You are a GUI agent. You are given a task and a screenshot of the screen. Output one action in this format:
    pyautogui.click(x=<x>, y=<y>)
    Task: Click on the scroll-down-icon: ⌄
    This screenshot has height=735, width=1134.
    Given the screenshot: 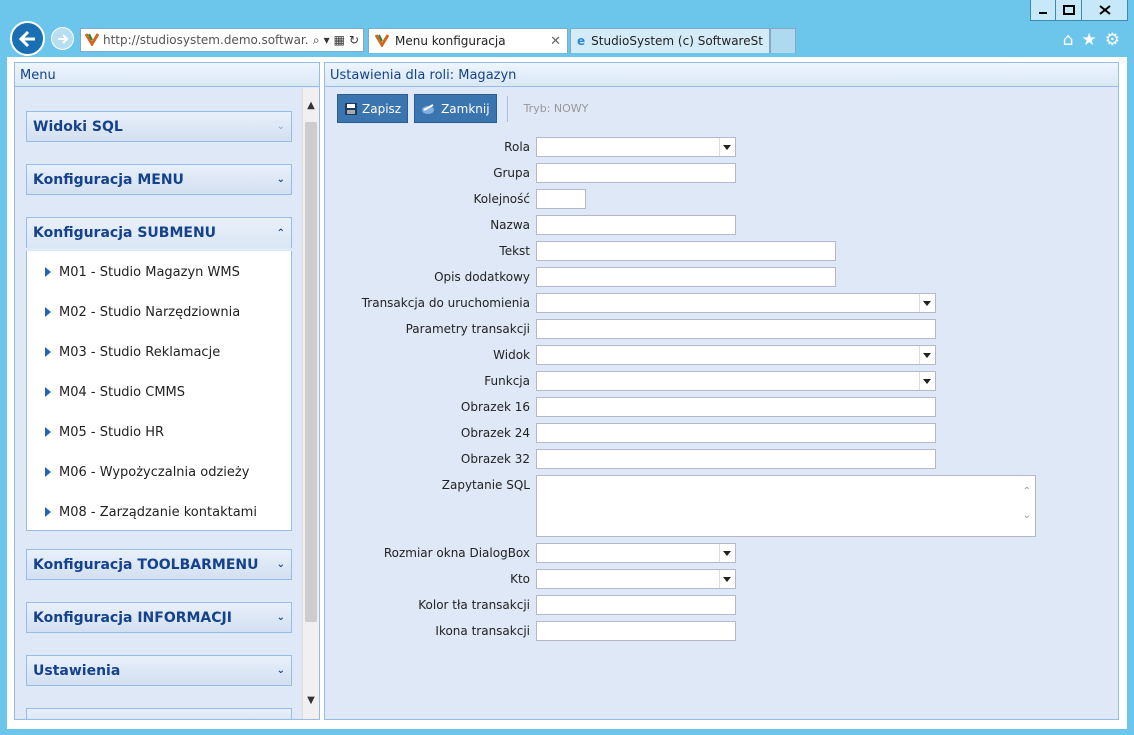 What is the action you would take?
    pyautogui.click(x=1027, y=515)
    